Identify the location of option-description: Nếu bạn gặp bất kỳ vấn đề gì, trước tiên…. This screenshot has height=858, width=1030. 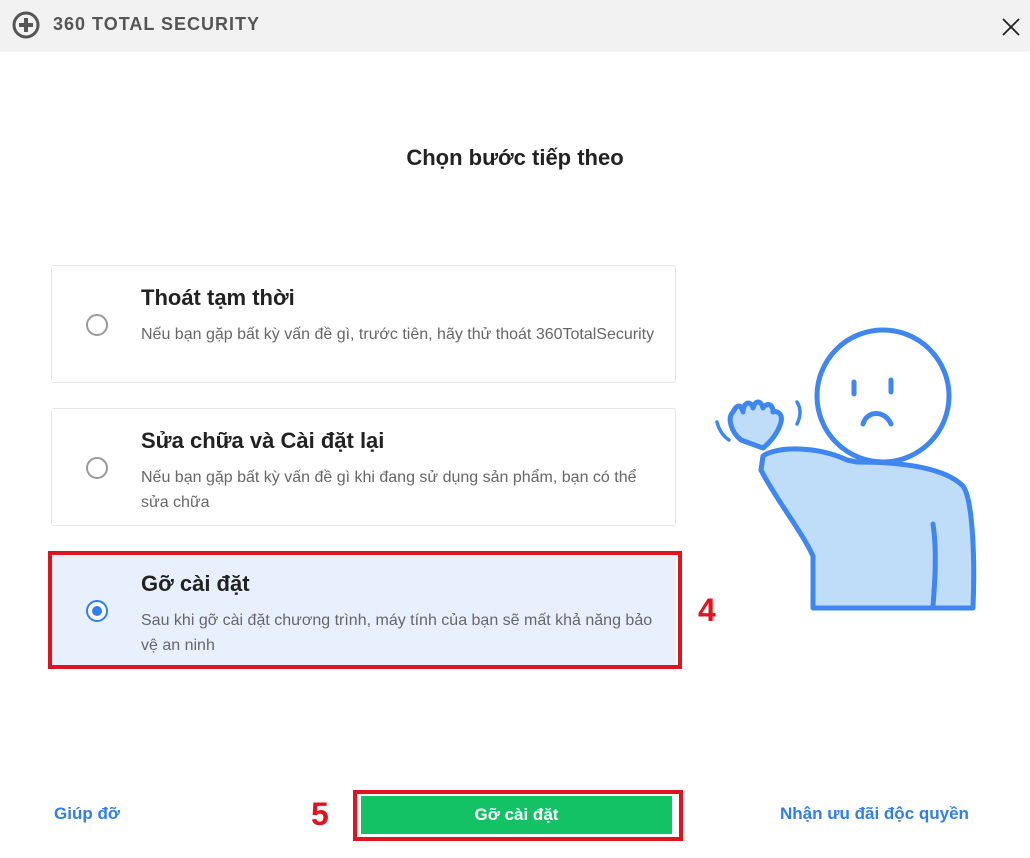
(398, 334).